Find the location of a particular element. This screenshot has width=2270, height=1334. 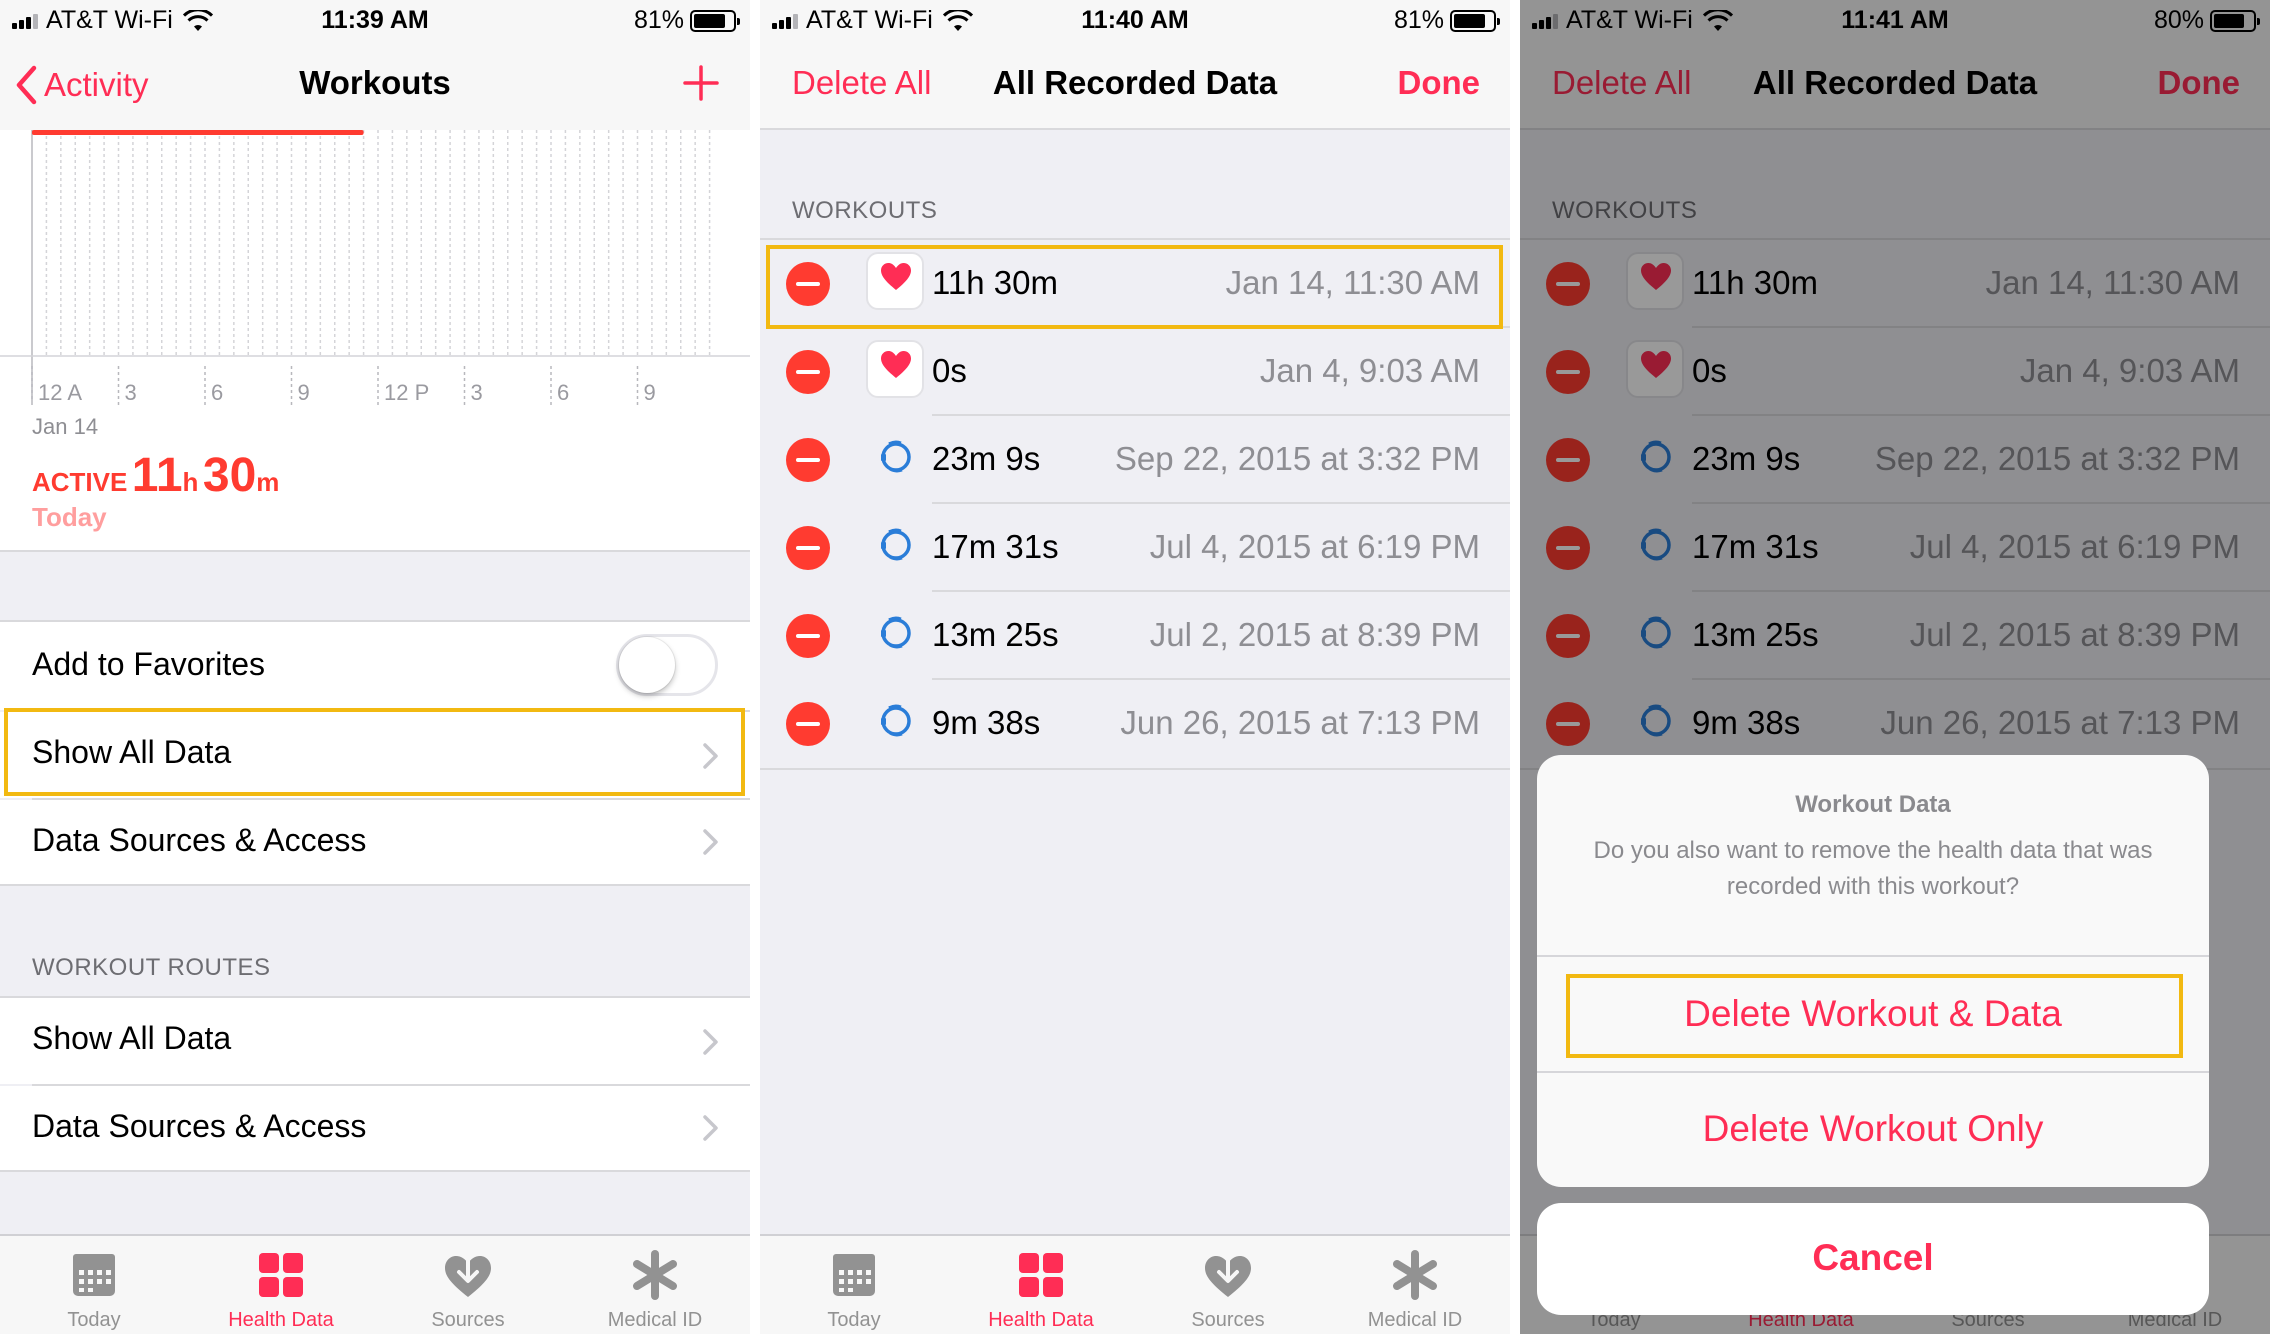

workout-row: 17m 31s Jul 4, 2015 at 6:19 PM is located at coordinates (1135, 548).